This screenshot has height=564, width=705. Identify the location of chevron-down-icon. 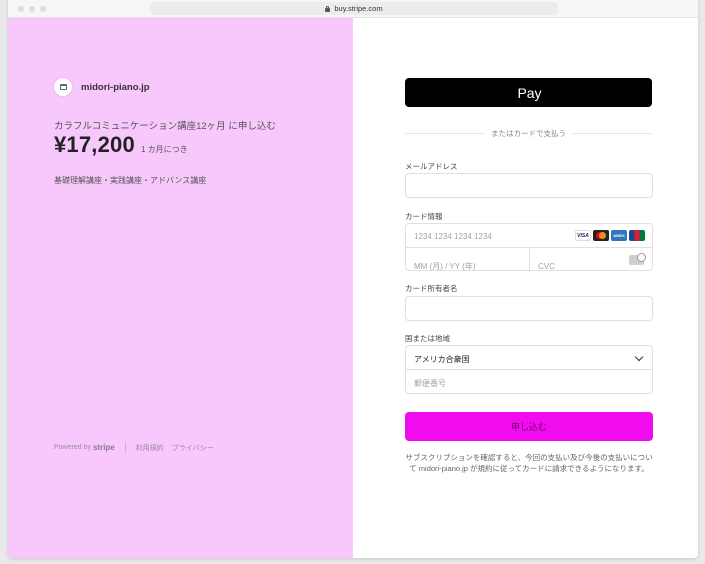
(639, 357).